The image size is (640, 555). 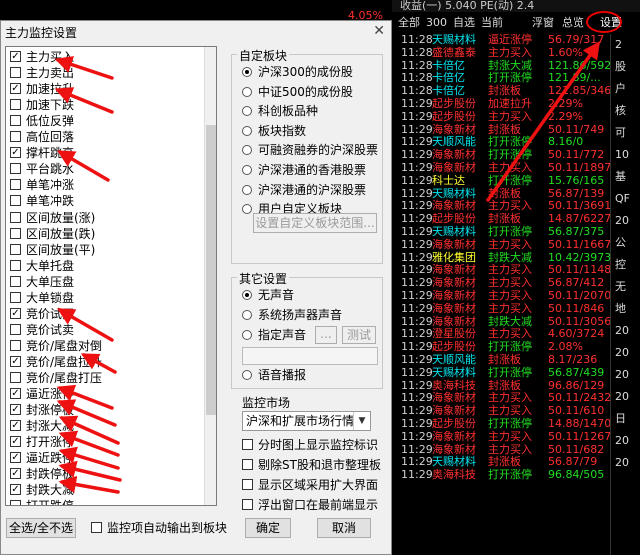 I want to click on tab-300: 300, so click(x=436, y=23).